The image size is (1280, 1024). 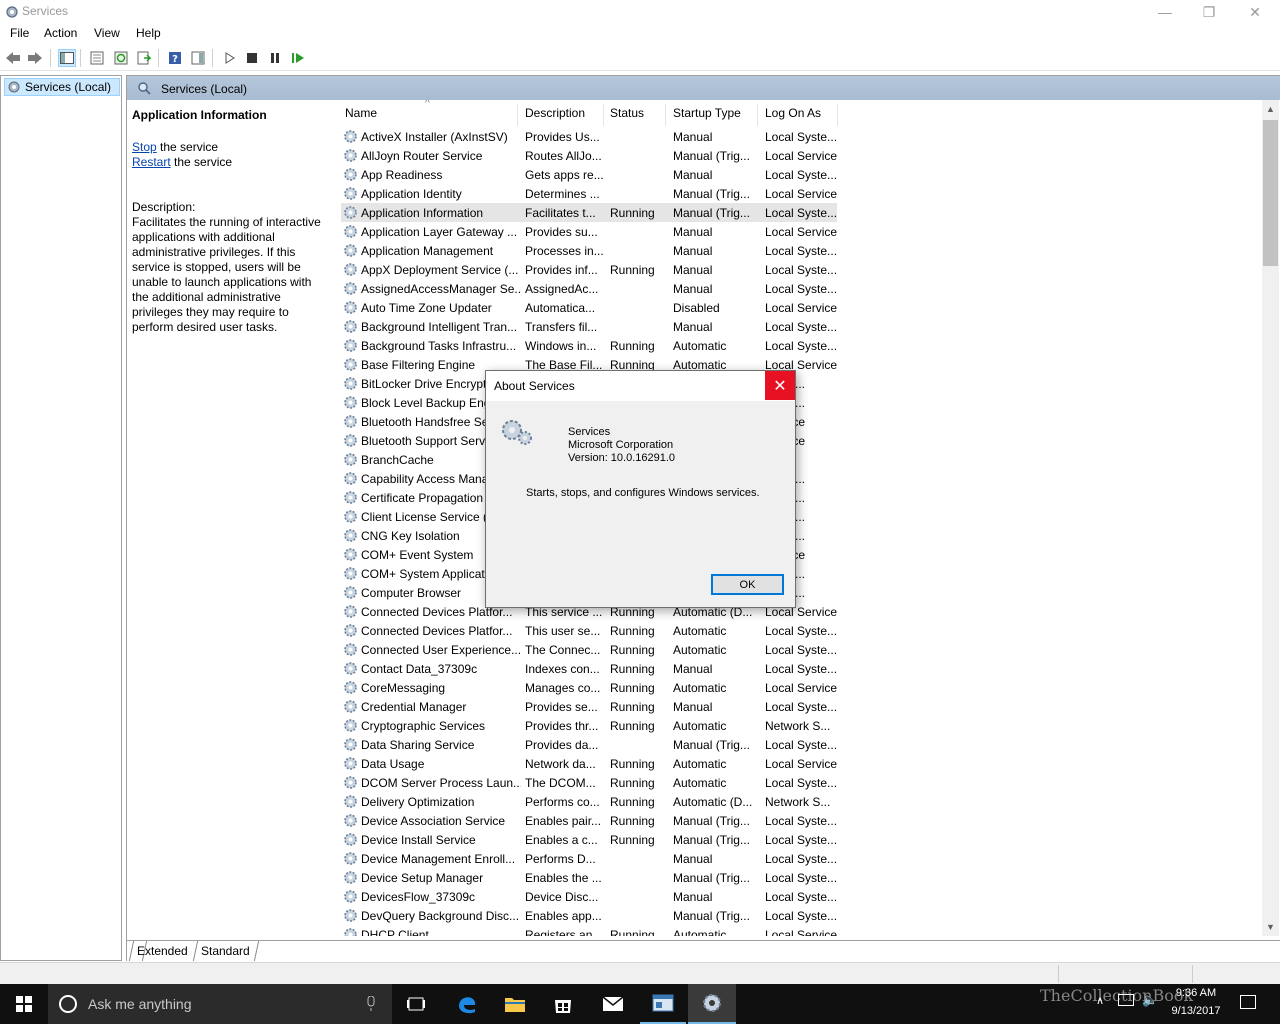 What do you see at coordinates (151, 162) in the screenshot?
I see `restart-link: Restart` at bounding box center [151, 162].